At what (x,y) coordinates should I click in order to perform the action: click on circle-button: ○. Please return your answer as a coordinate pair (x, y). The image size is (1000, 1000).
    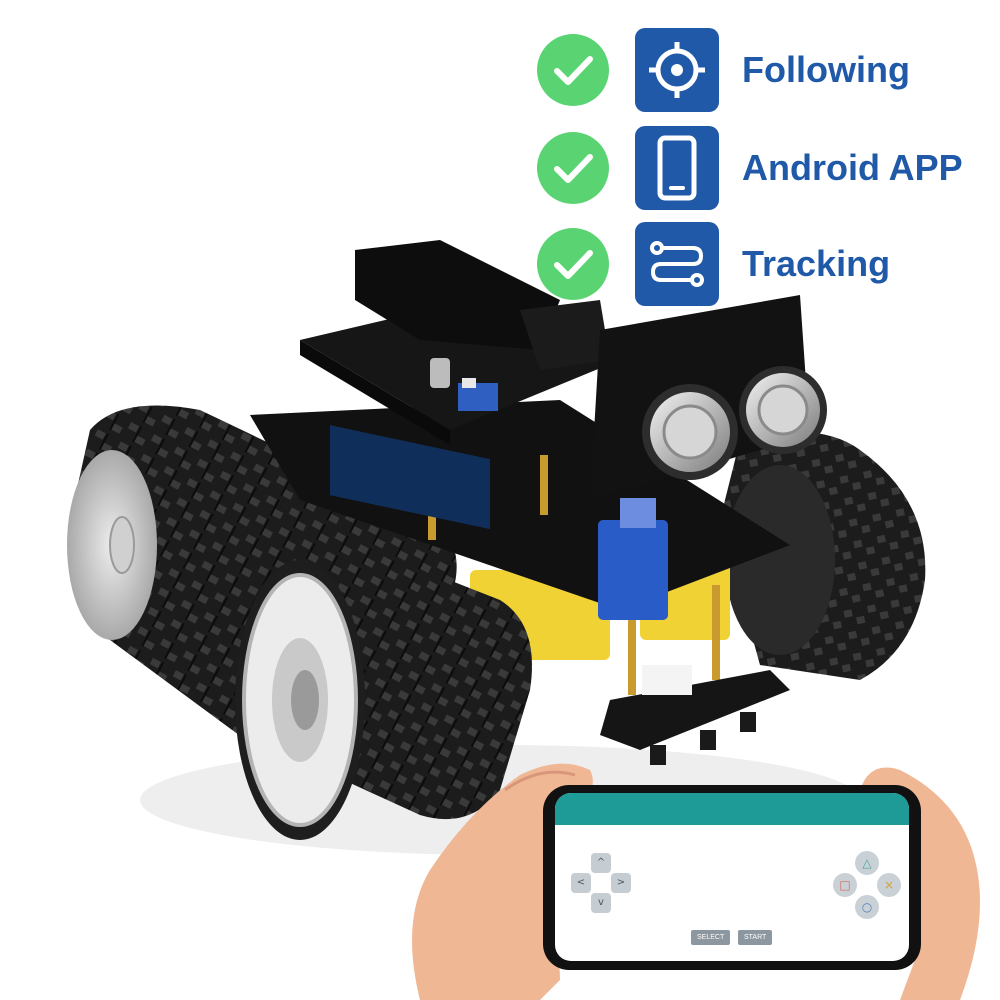
    Looking at the image, I should click on (867, 907).